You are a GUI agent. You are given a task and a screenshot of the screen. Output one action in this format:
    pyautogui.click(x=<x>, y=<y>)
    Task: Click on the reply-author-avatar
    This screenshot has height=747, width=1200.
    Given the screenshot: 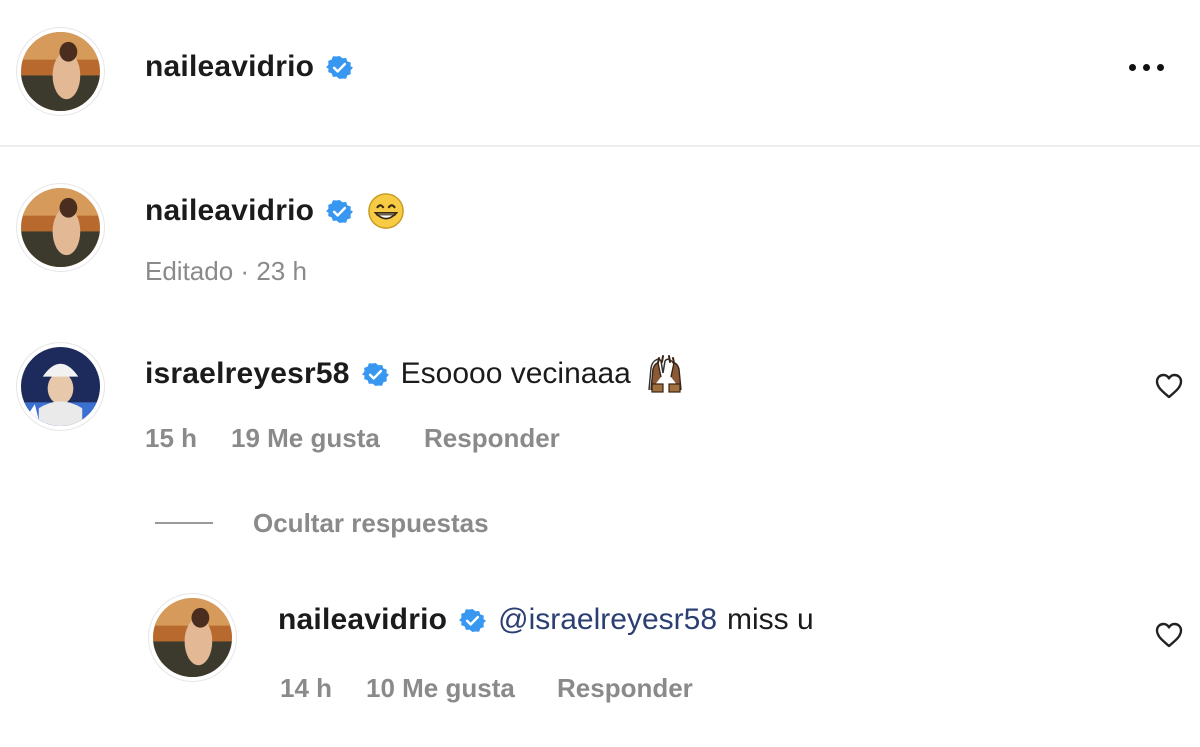 What is the action you would take?
    pyautogui.click(x=192, y=637)
    